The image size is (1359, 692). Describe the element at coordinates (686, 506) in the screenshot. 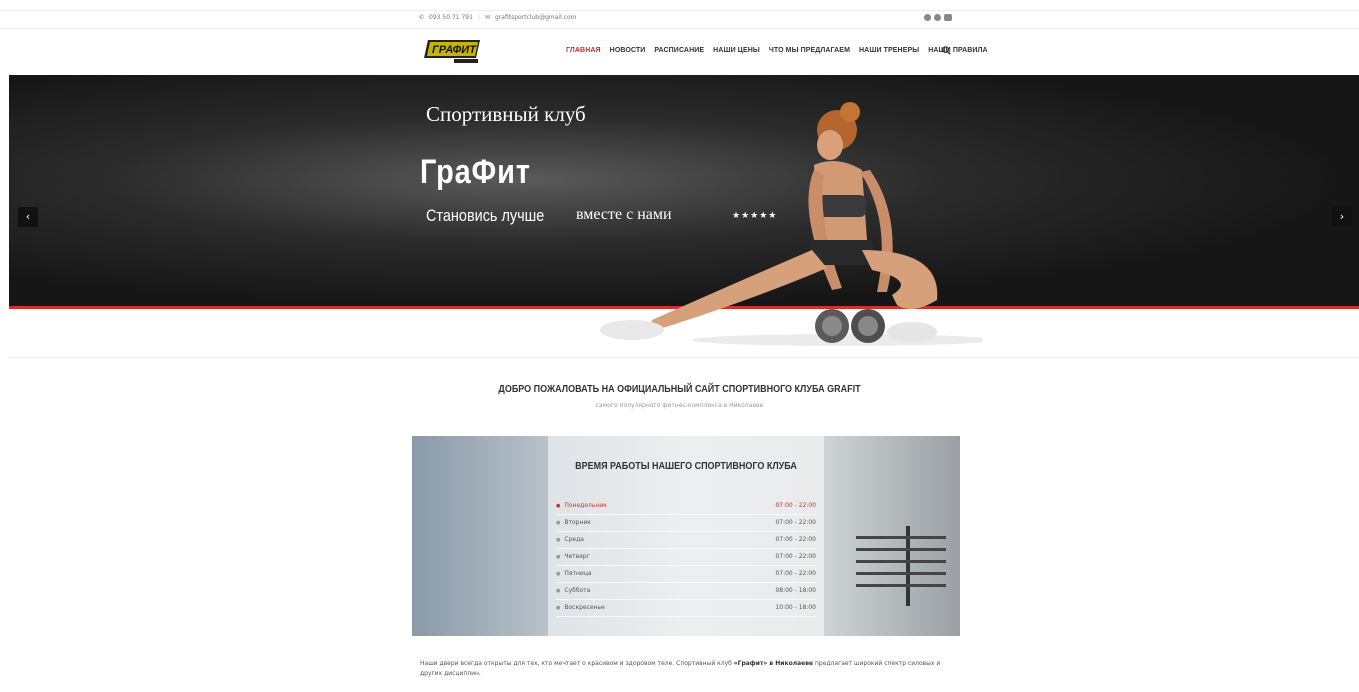

I see `hours-row-monday: Понедельник 07:00 - 22:00` at that location.